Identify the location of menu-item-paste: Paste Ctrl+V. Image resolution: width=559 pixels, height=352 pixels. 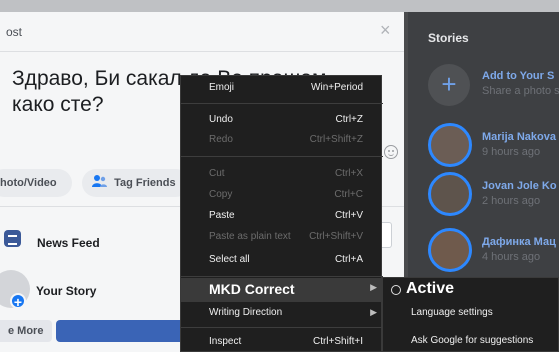
(282, 217).